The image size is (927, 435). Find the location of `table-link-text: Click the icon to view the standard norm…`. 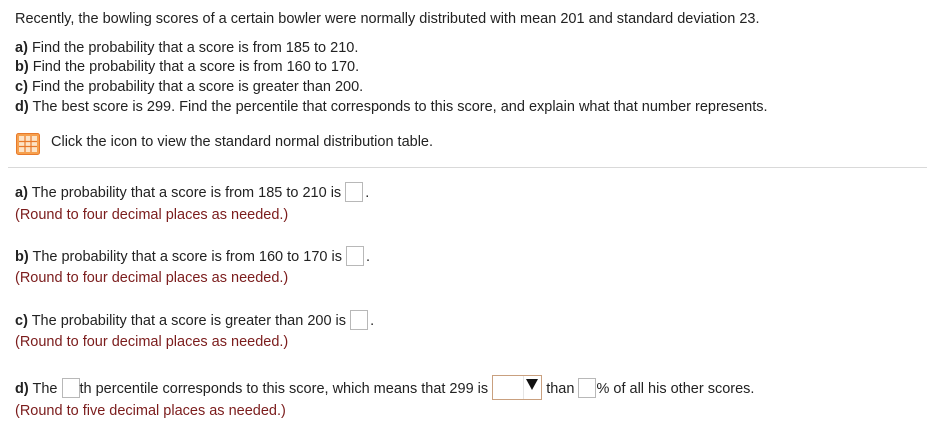

table-link-text: Click the icon to view the standard norm… is located at coordinates (242, 142).